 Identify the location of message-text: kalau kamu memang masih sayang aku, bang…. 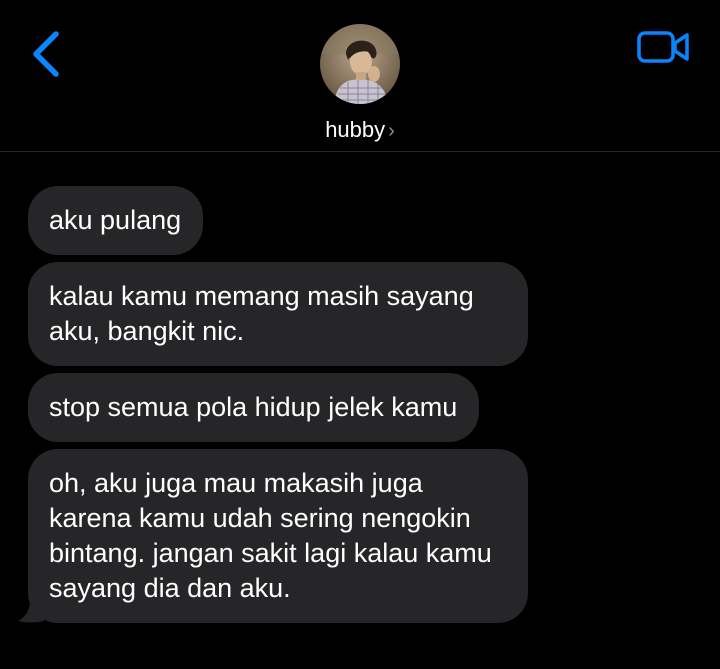
(261, 313).